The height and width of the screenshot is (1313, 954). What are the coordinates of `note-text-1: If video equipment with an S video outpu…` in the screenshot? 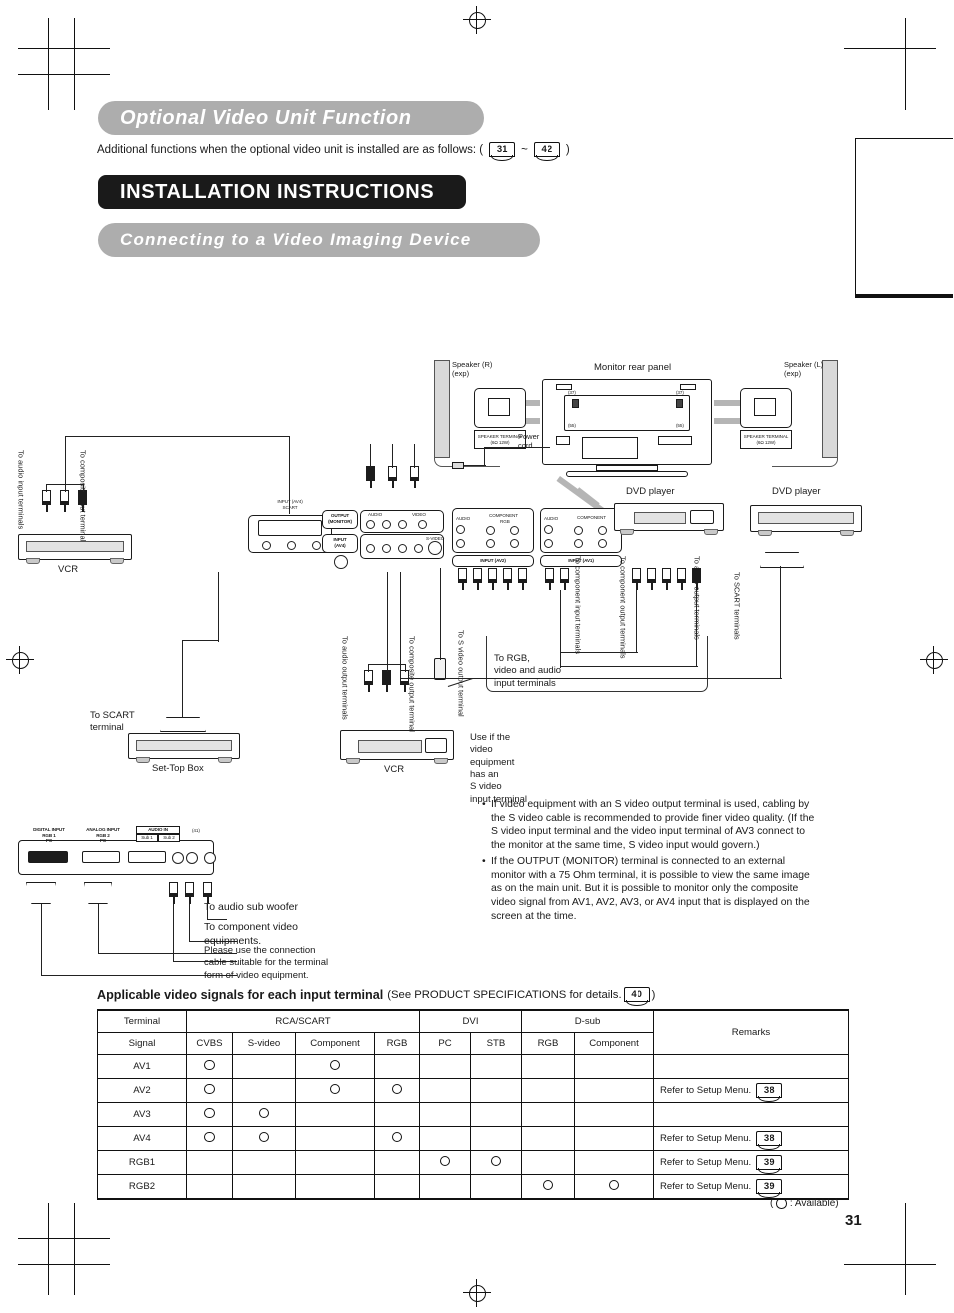 It's located at (653, 825).